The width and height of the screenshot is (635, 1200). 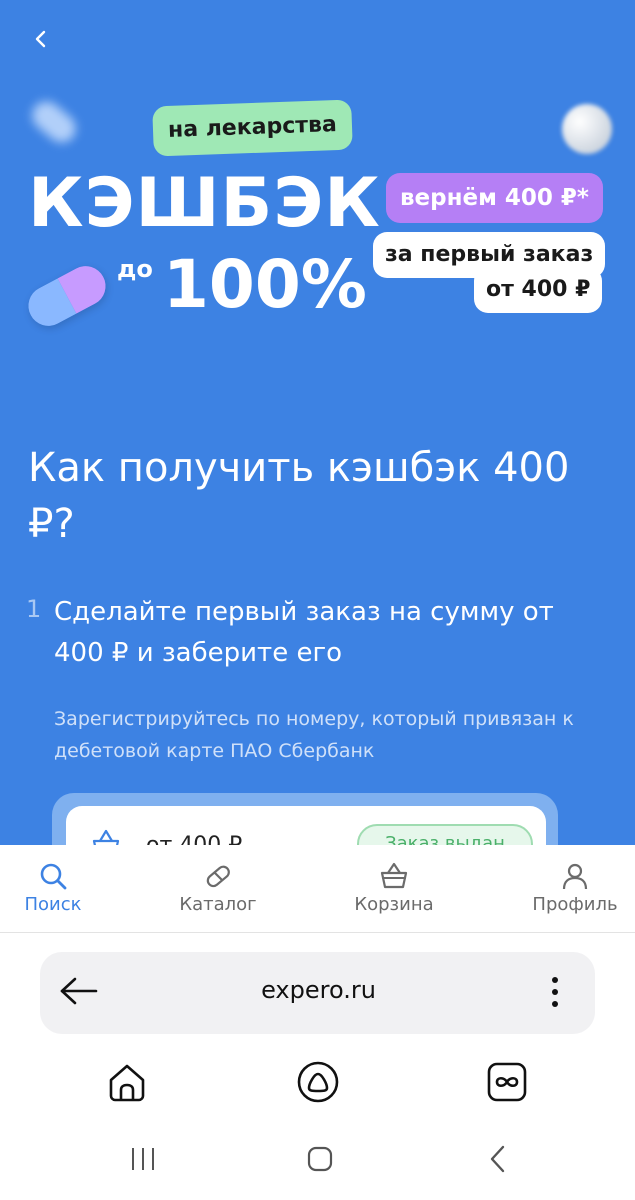 What do you see at coordinates (494, 198) in the screenshot?
I see `return-amount-tag: вернём 400 ₽*` at bounding box center [494, 198].